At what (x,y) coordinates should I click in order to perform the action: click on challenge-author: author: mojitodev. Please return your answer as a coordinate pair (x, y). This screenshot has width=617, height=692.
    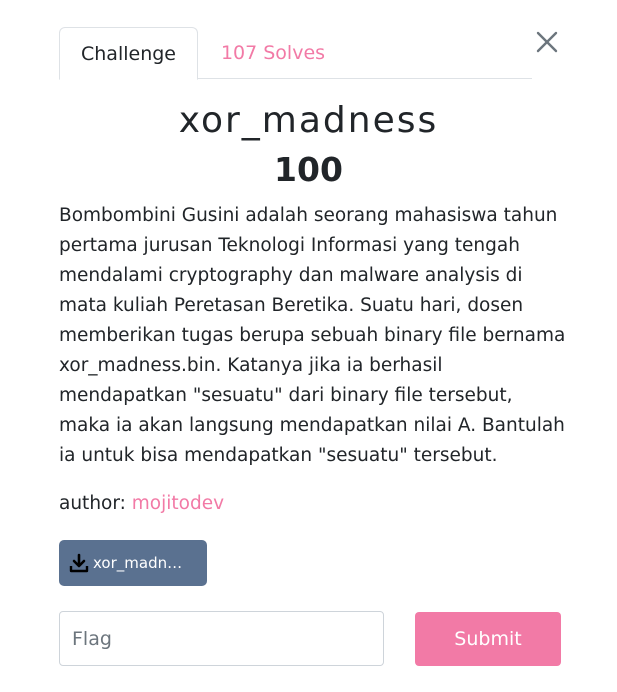
    Looking at the image, I should click on (141, 504).